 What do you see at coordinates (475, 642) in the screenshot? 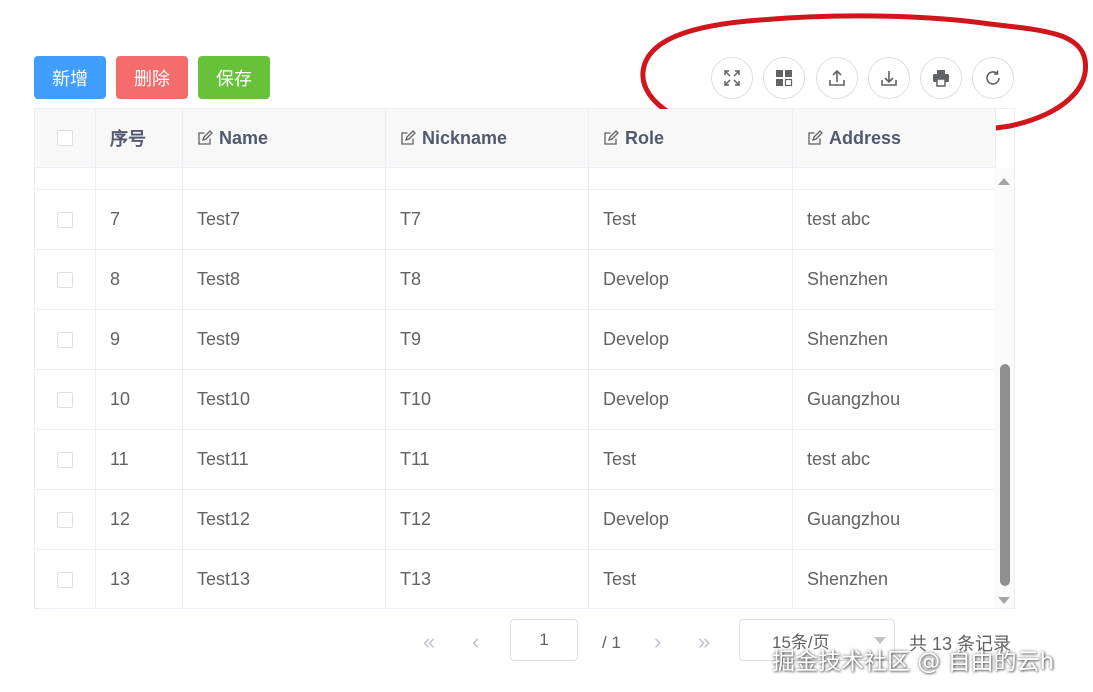
I see `prev-page-icon: ‹` at bounding box center [475, 642].